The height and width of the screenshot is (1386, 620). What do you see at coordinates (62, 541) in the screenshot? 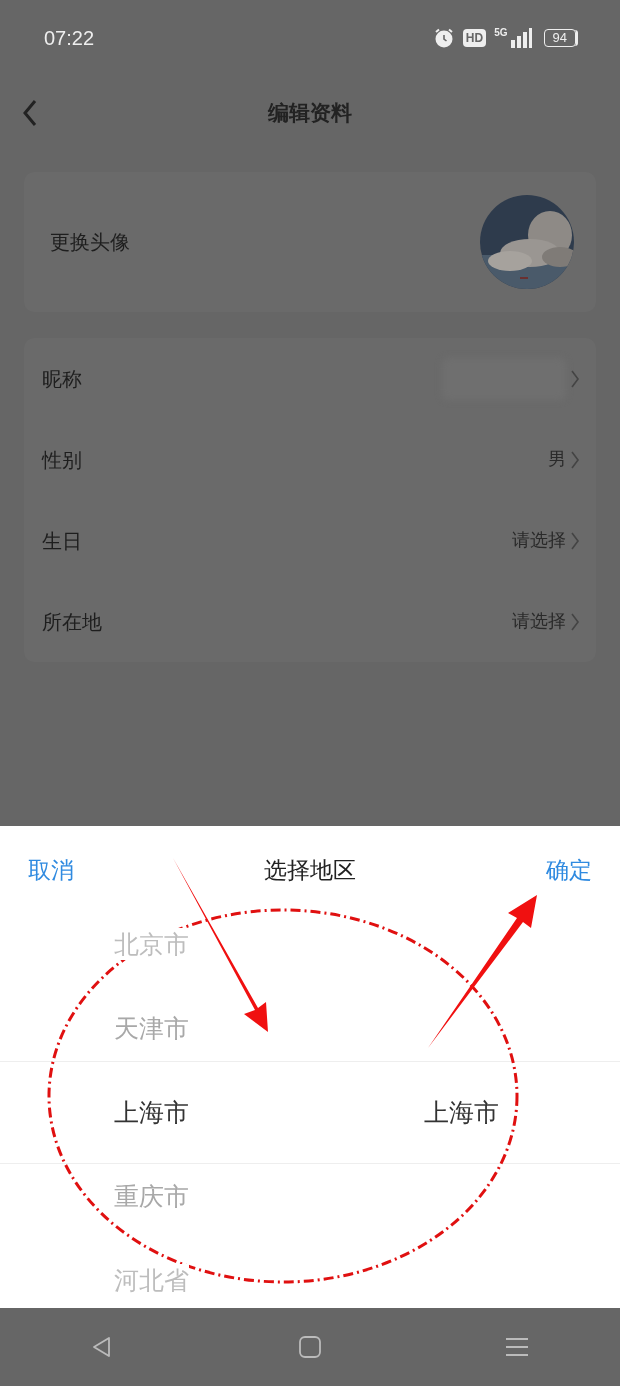
I see `field-label: 生日` at bounding box center [62, 541].